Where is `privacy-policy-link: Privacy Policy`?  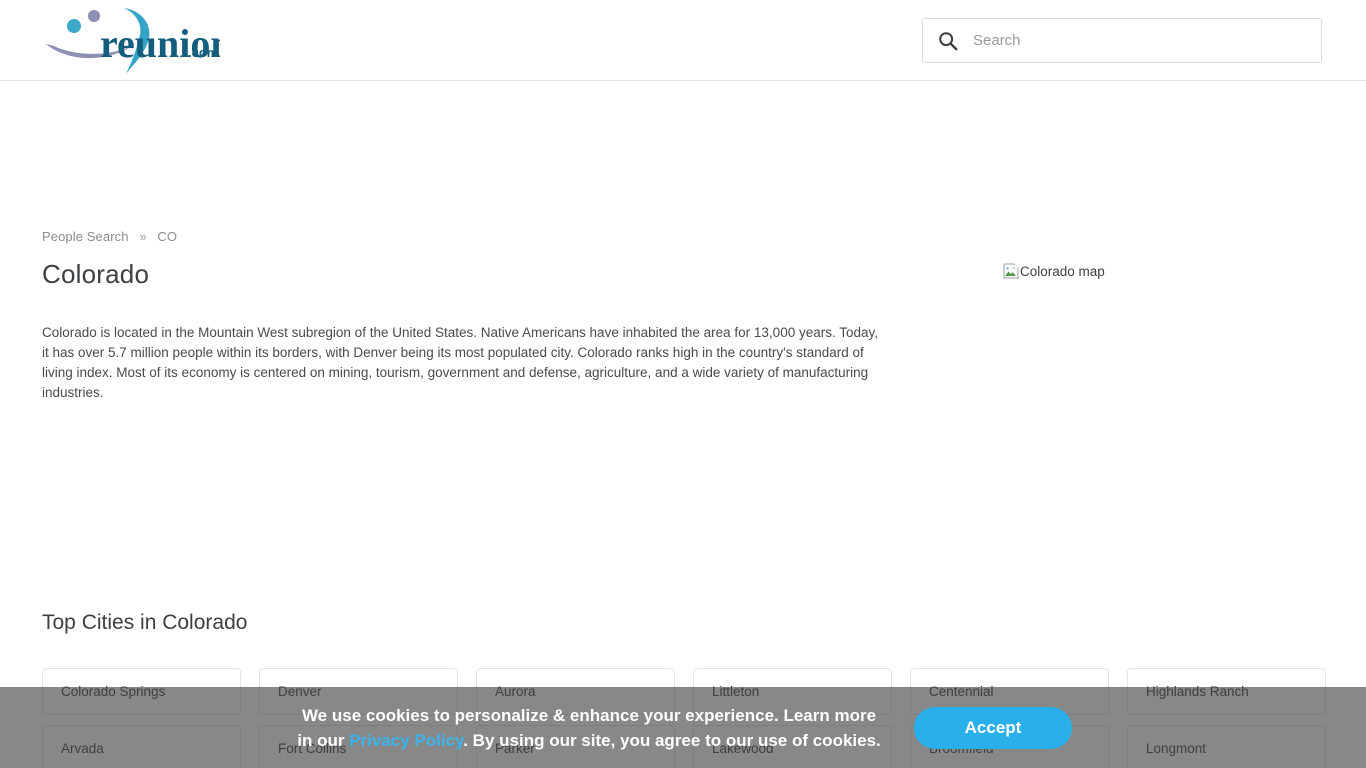
privacy-policy-link: Privacy Policy is located at coordinates (406, 740).